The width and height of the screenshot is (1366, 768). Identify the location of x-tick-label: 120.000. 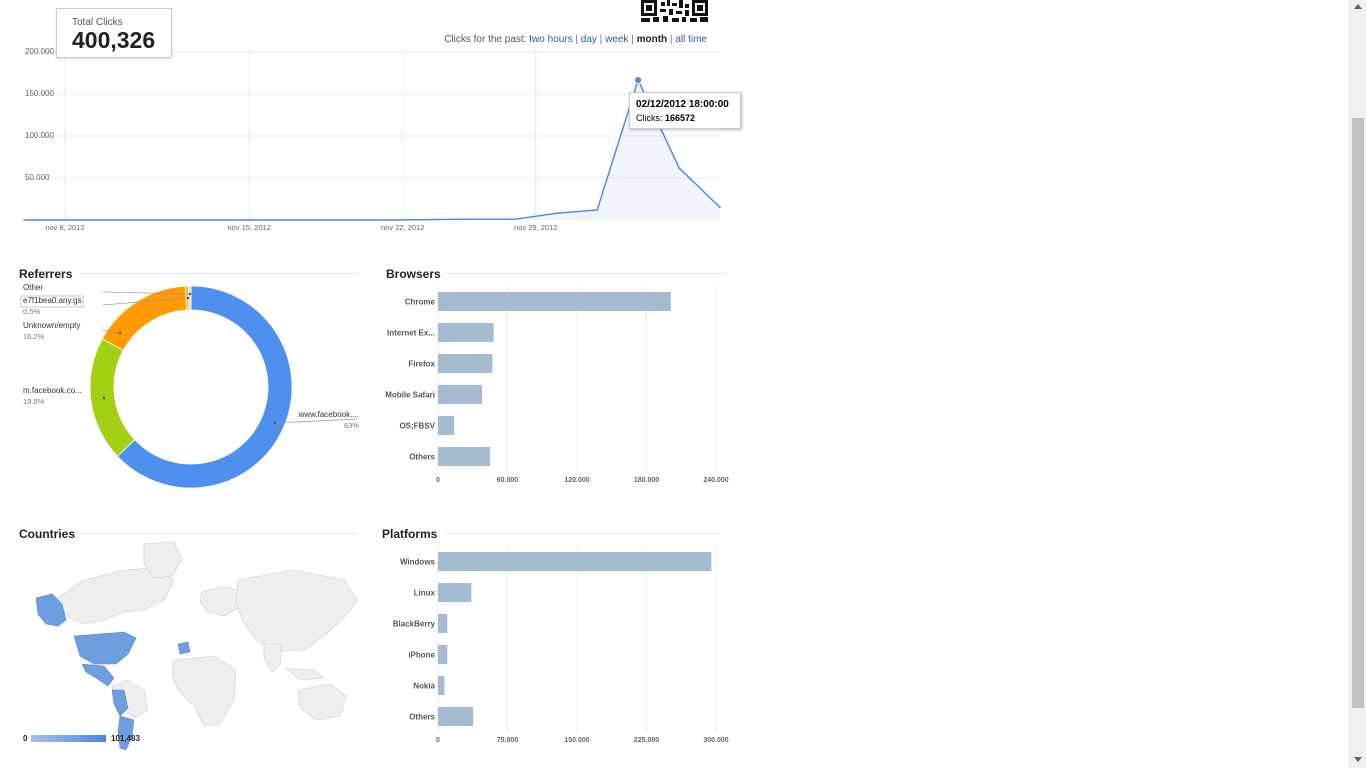
(576, 480).